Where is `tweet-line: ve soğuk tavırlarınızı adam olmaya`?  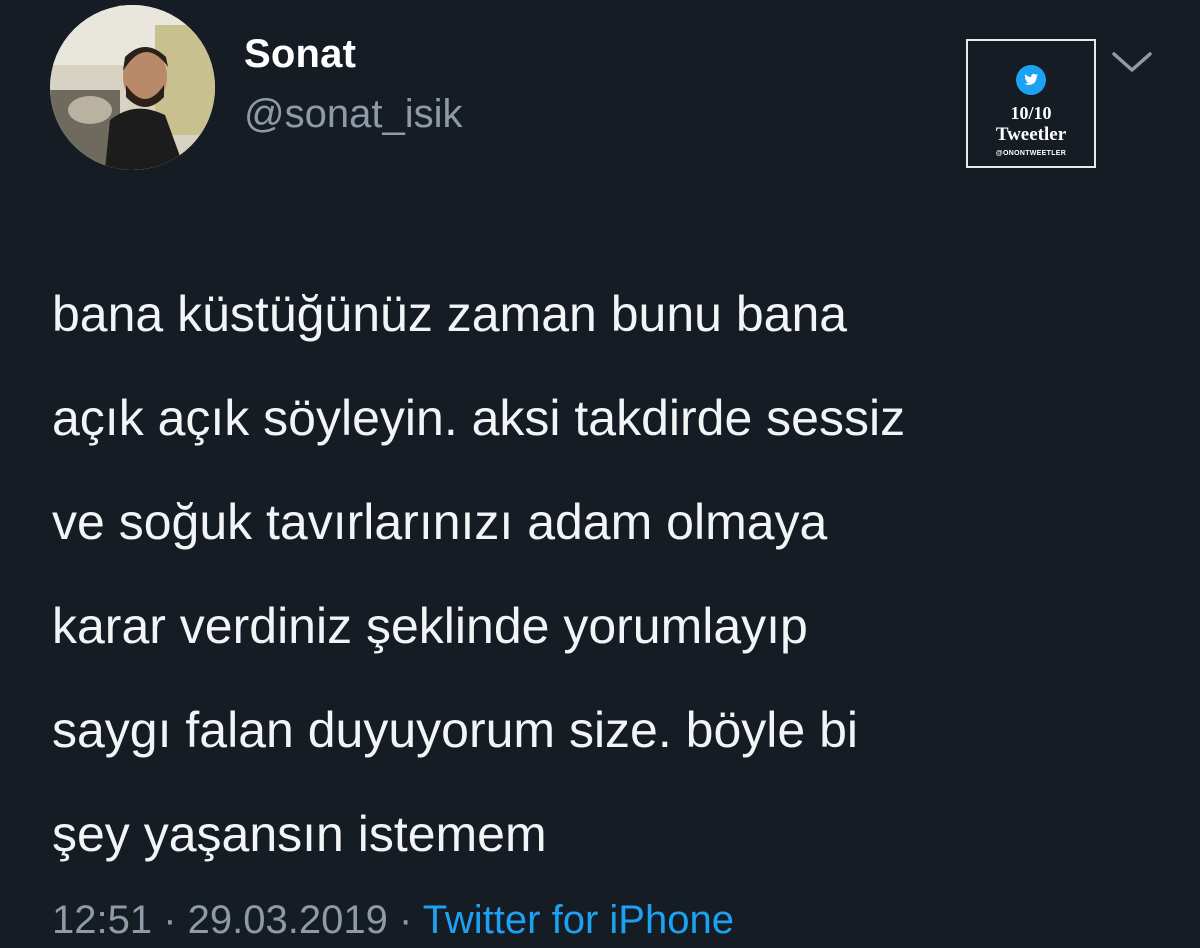 tweet-line: ve soğuk tavırlarınızı adam olmaya is located at coordinates (440, 522).